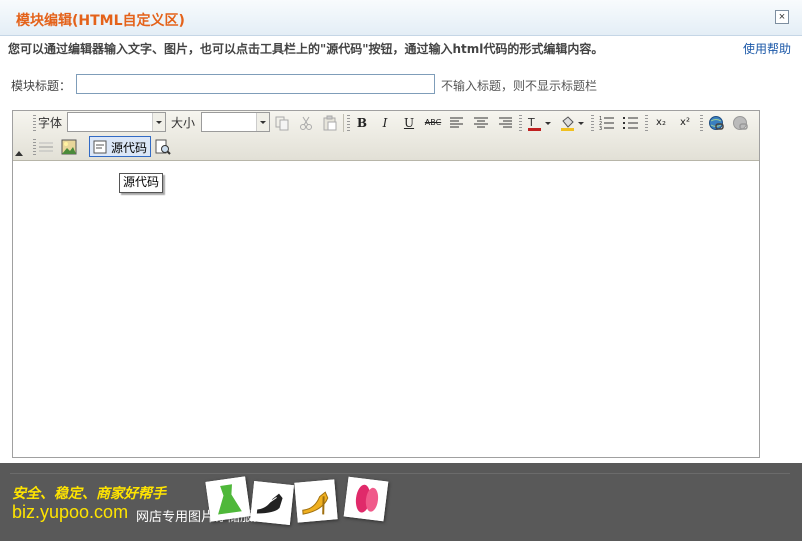 Image resolution: width=802 pixels, height=541 pixels. I want to click on horizontal-rule-icon, so click(46, 147).